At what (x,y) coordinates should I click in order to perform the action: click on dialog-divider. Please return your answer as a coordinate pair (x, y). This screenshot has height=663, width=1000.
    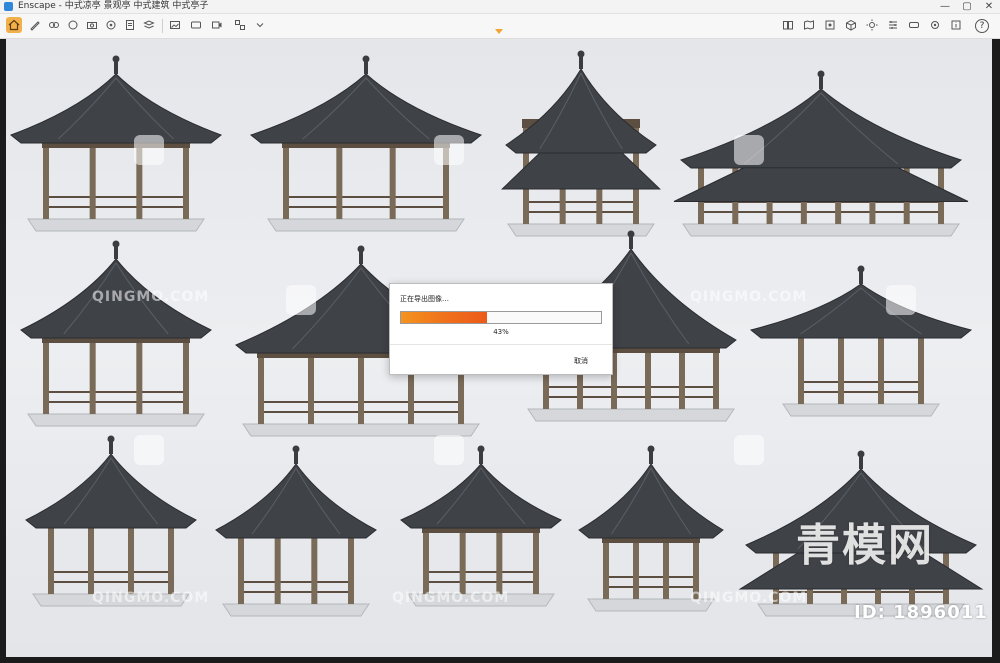
    Looking at the image, I should click on (501, 344).